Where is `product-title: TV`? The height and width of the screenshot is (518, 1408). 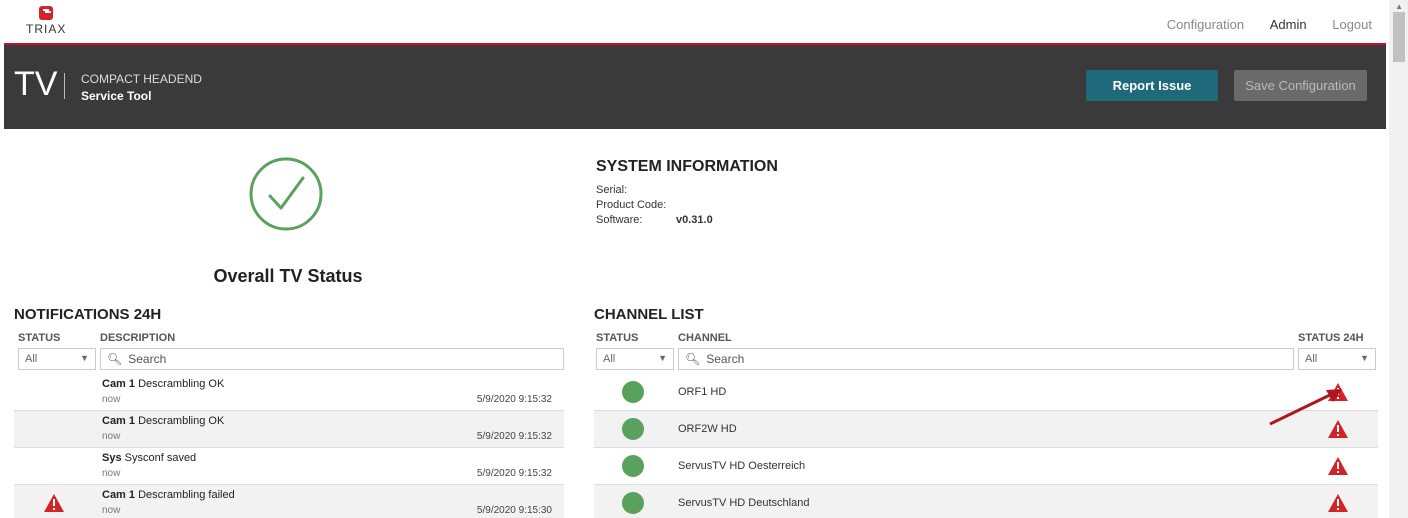
product-title: TV is located at coordinates (36, 84).